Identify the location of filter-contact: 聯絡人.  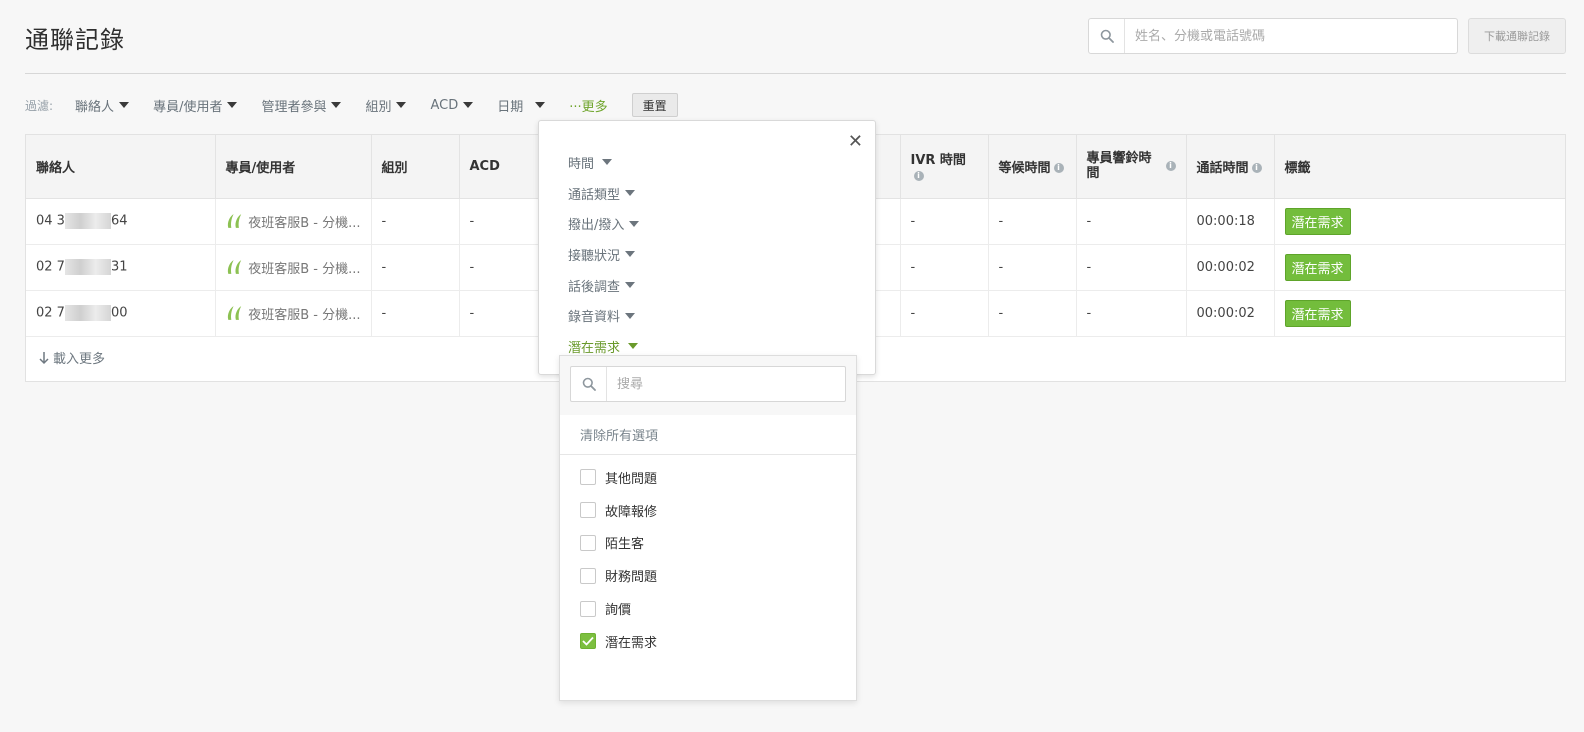
(102, 105).